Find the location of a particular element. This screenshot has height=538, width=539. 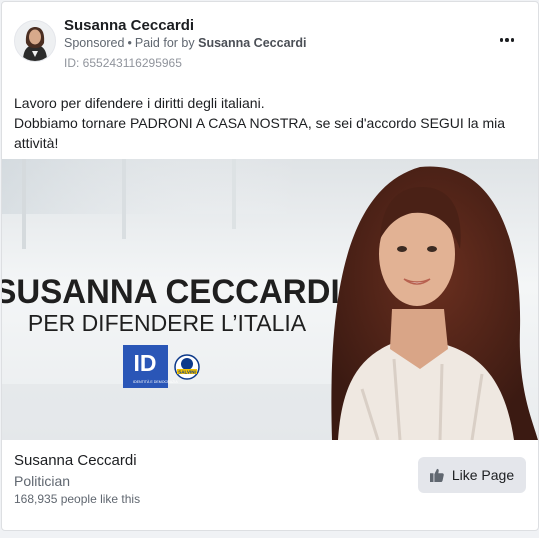

more-options-icon is located at coordinates (507, 40).